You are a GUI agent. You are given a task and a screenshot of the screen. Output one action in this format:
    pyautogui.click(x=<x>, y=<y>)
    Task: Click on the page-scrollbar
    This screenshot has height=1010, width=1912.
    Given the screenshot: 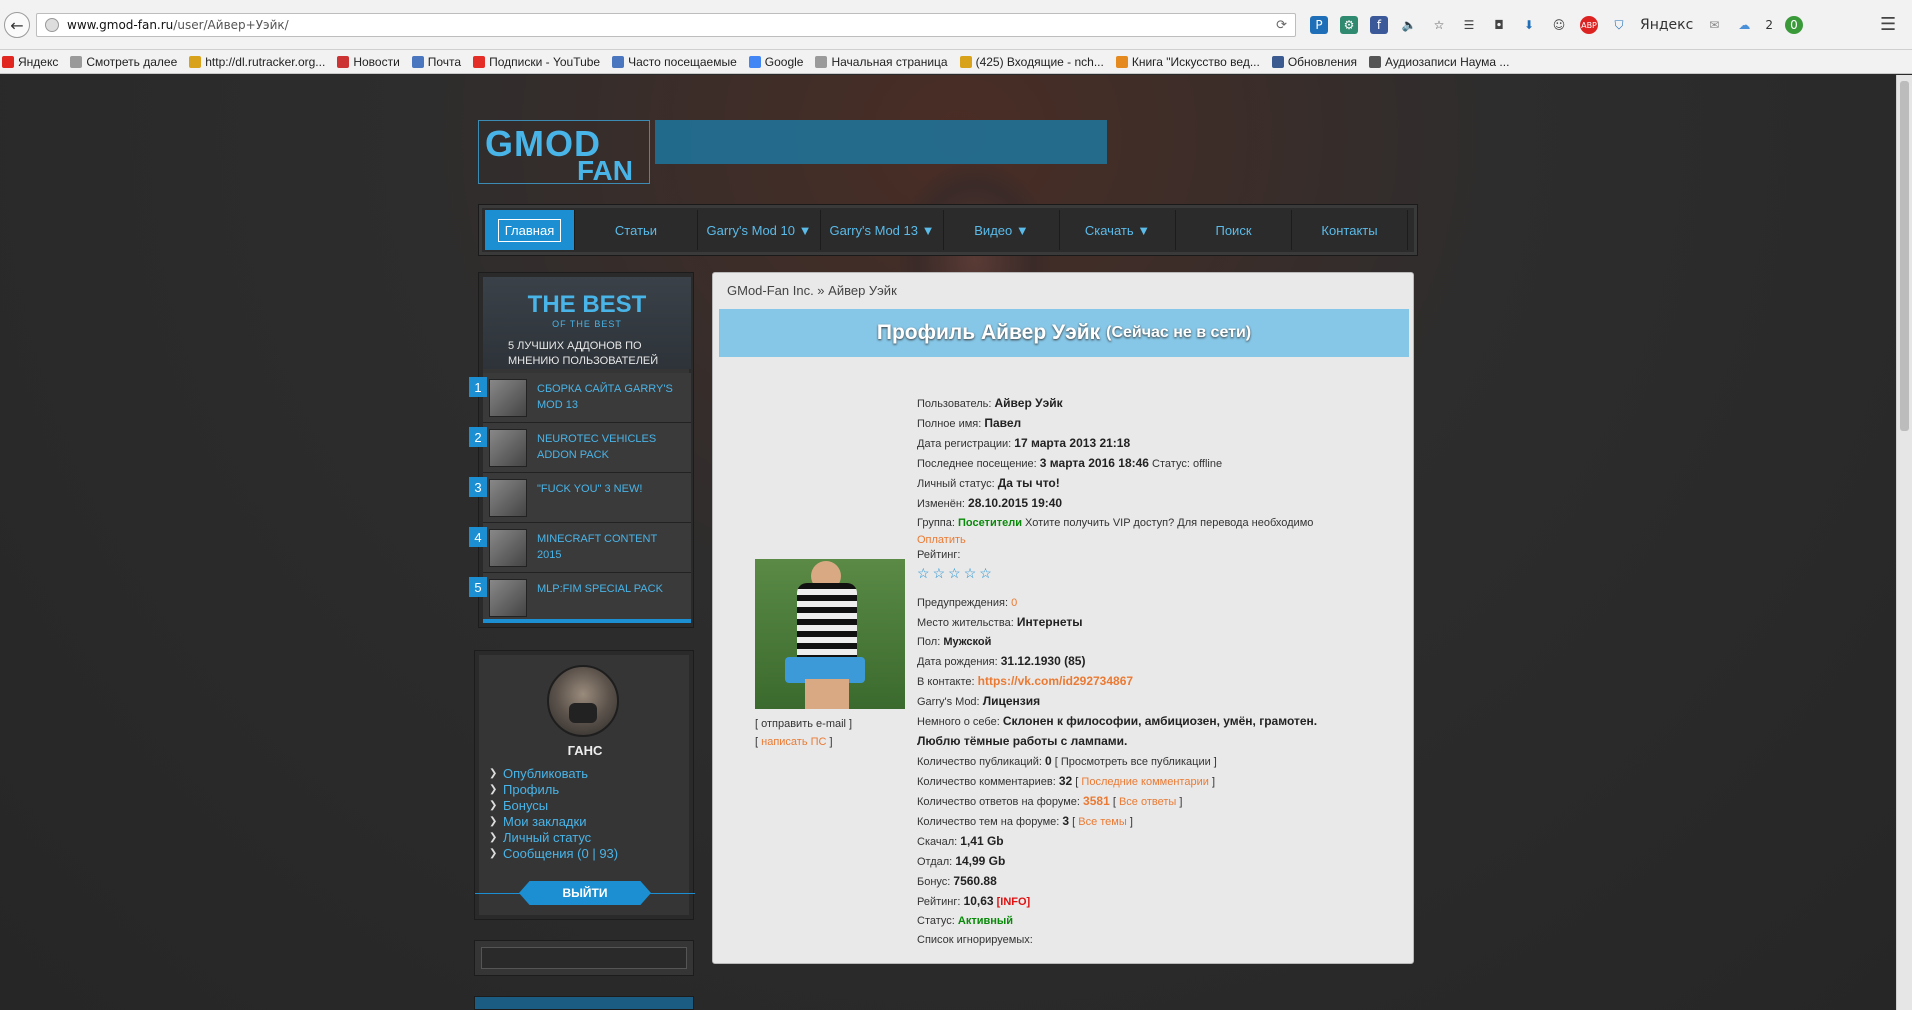 What is the action you would take?
    pyautogui.click(x=1904, y=542)
    